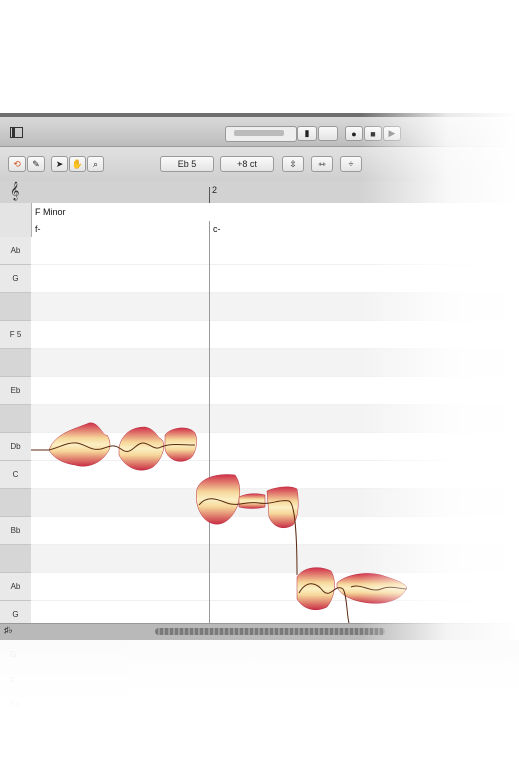 The width and height of the screenshot is (519, 762). What do you see at coordinates (259, 680) in the screenshot?
I see `window-reflection: G F Eb` at bounding box center [259, 680].